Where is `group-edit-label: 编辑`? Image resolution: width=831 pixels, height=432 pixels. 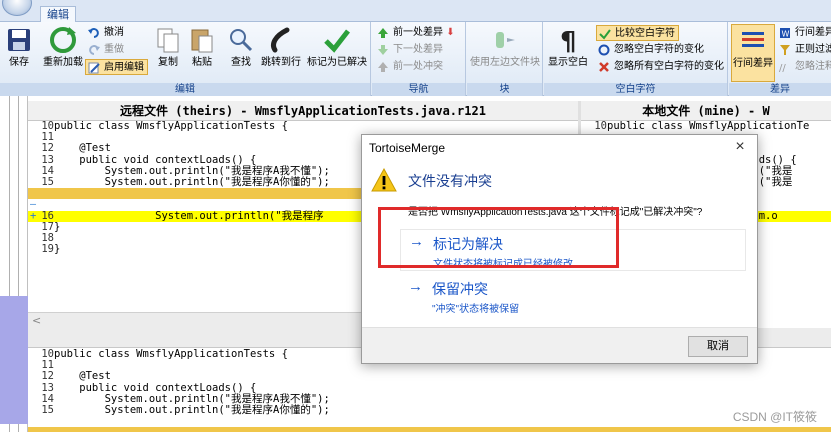
group-edit-label: 编辑 is located at coordinates (185, 89).